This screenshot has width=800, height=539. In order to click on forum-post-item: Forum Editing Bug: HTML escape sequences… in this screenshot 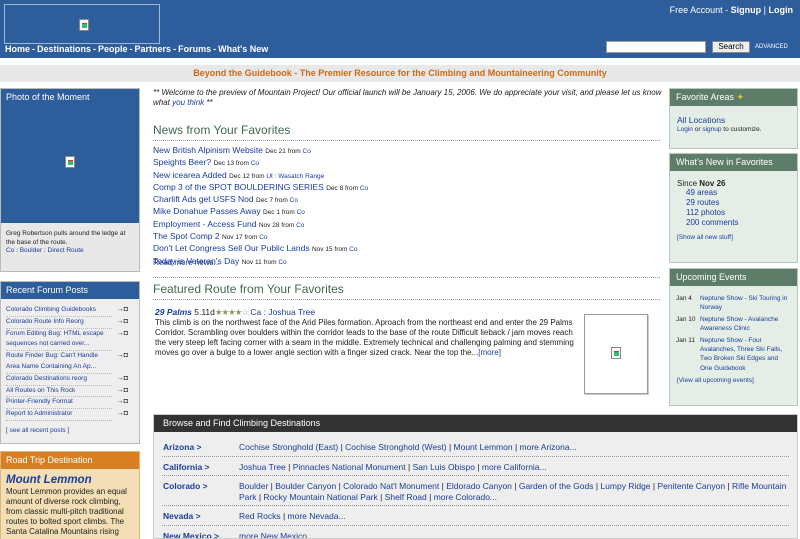, I will do `click(70, 340)`.